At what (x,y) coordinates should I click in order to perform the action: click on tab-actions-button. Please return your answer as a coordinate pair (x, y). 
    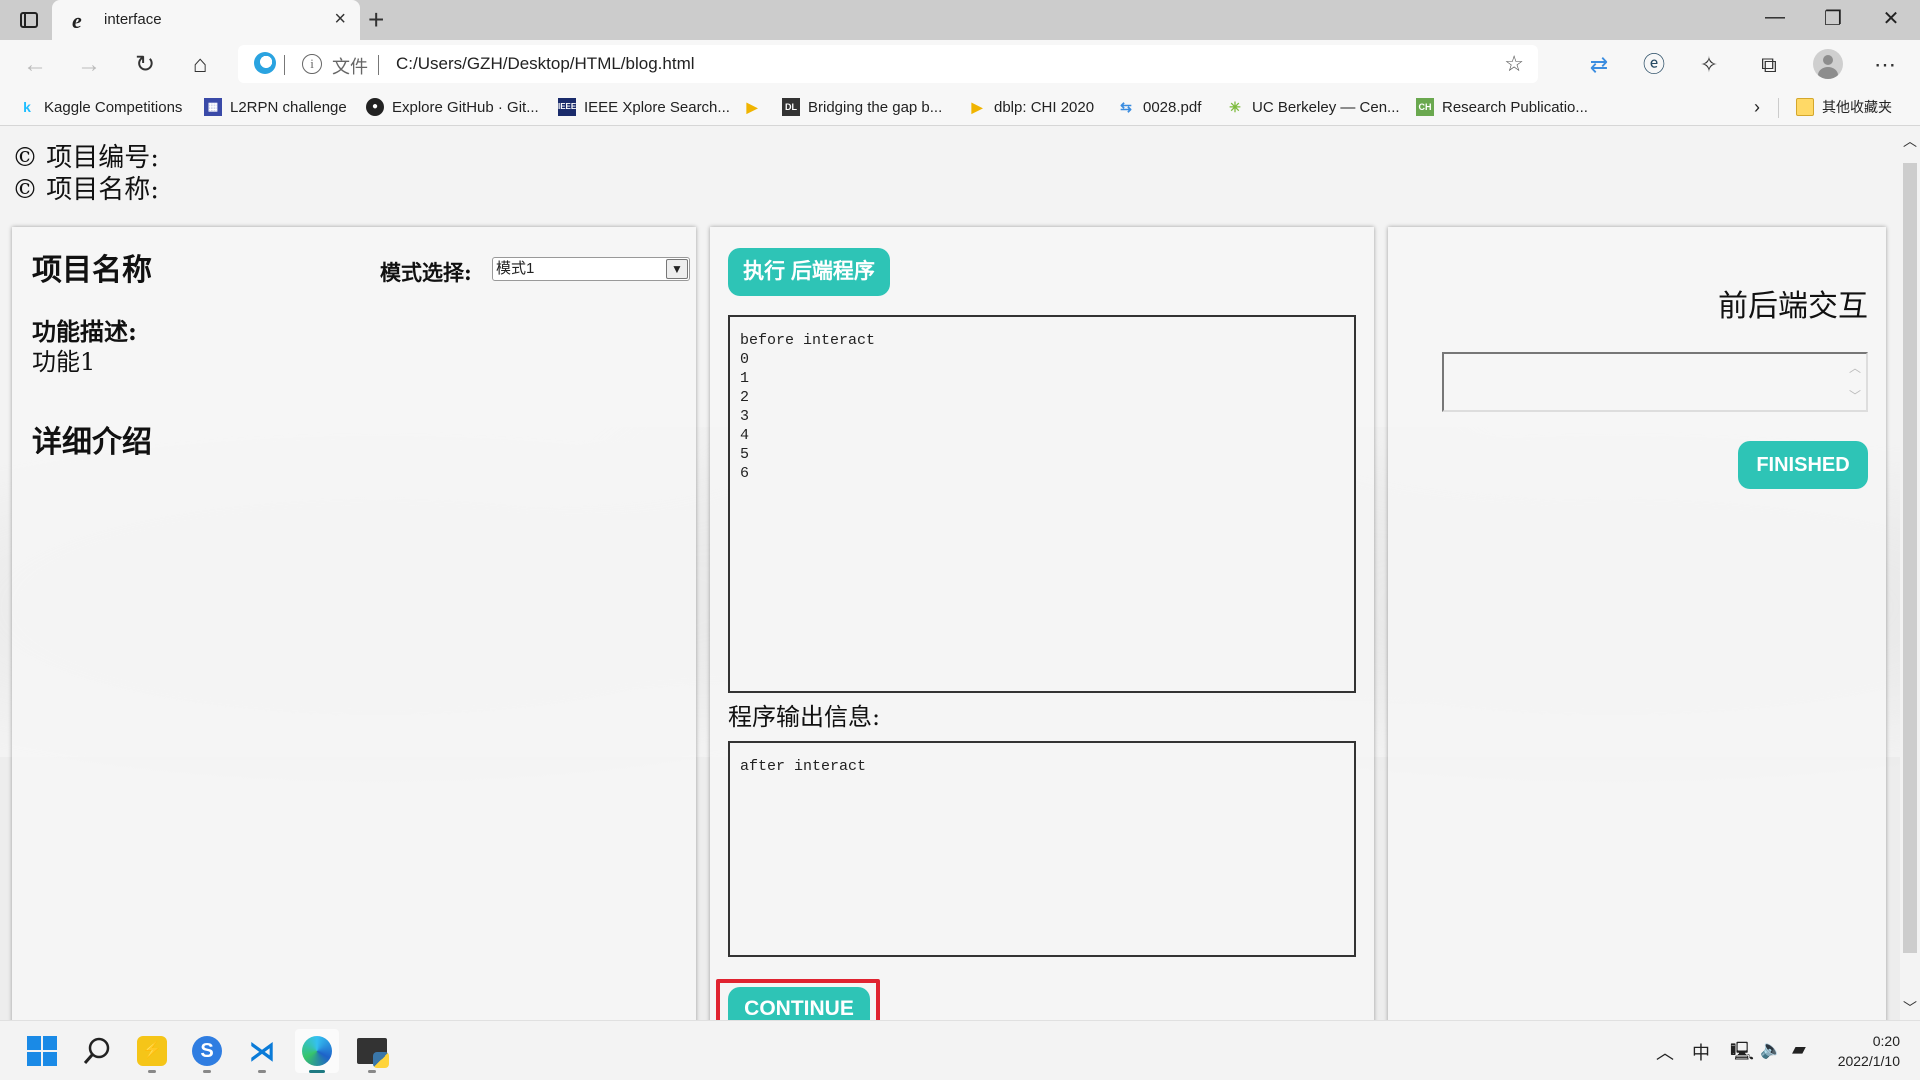
    Looking at the image, I should click on (29, 20).